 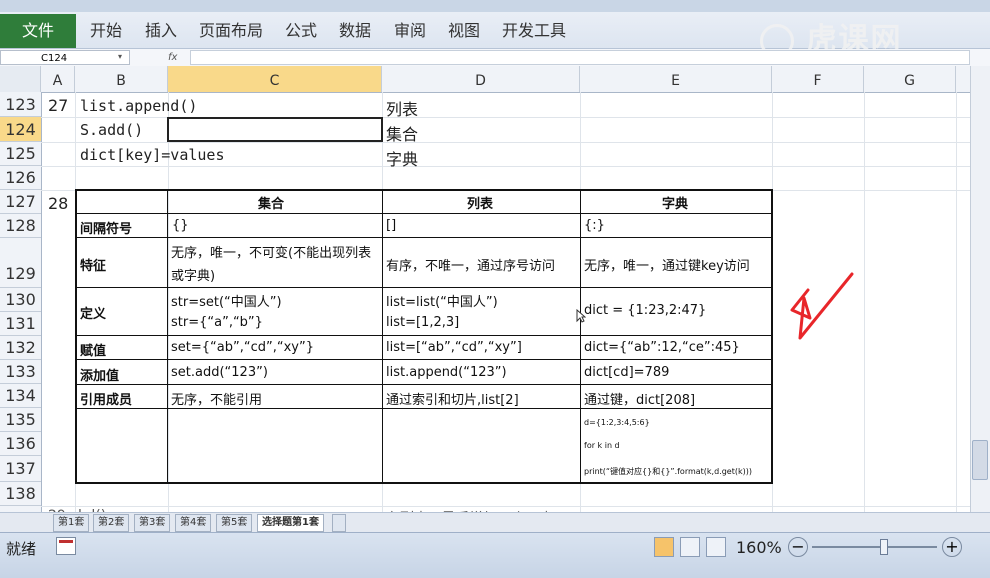 I want to click on selected-cell, so click(x=275, y=129).